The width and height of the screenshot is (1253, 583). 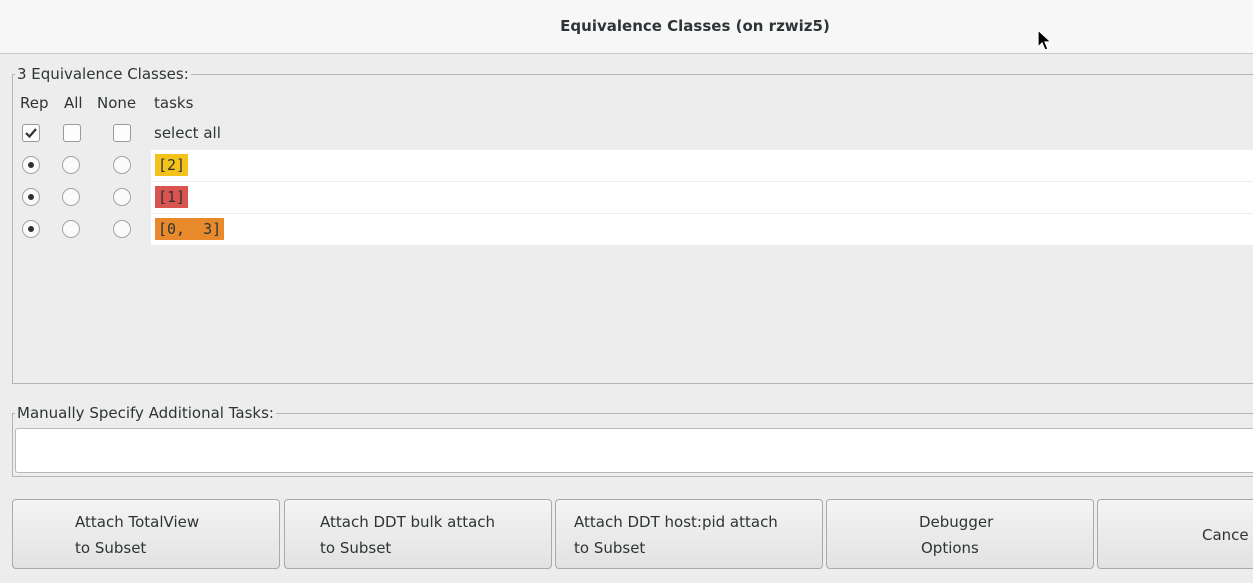 I want to click on checkmark-icon, so click(x=31, y=133).